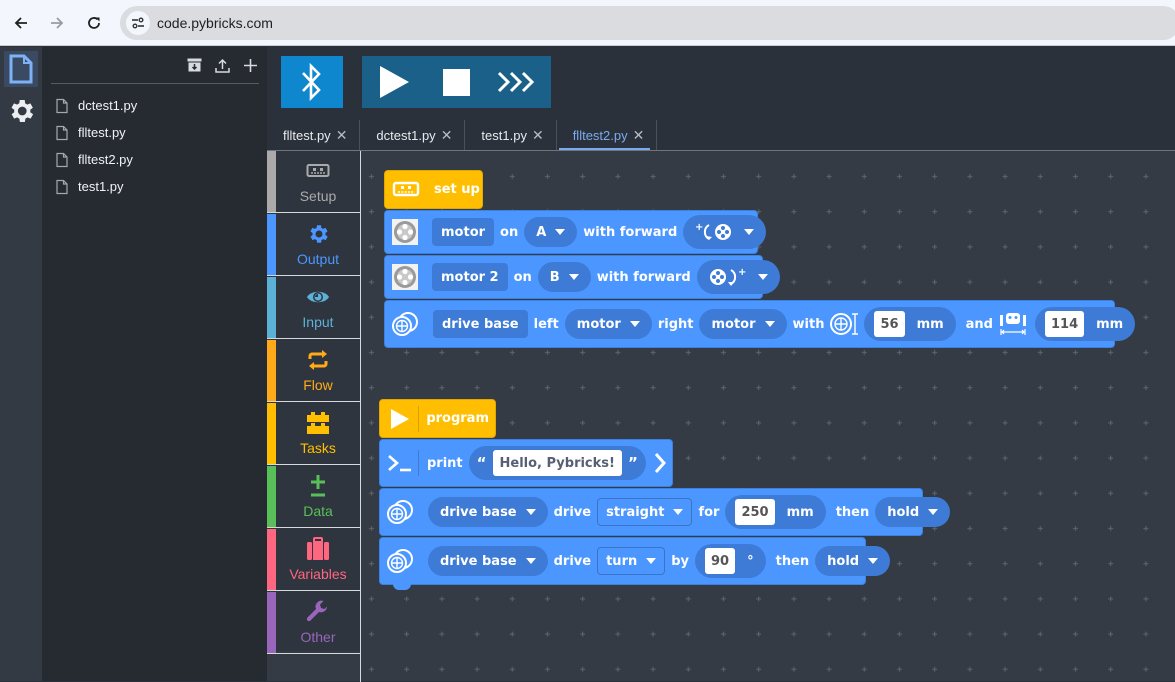  Describe the element at coordinates (519, 82) in the screenshot. I see `repl-button` at that location.